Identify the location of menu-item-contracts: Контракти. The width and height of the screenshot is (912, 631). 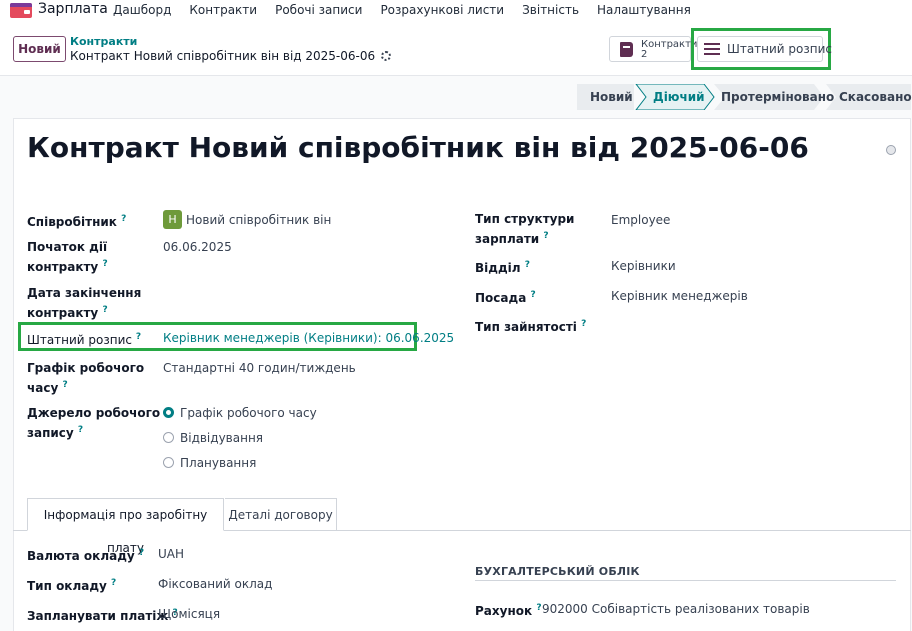
(223, 10).